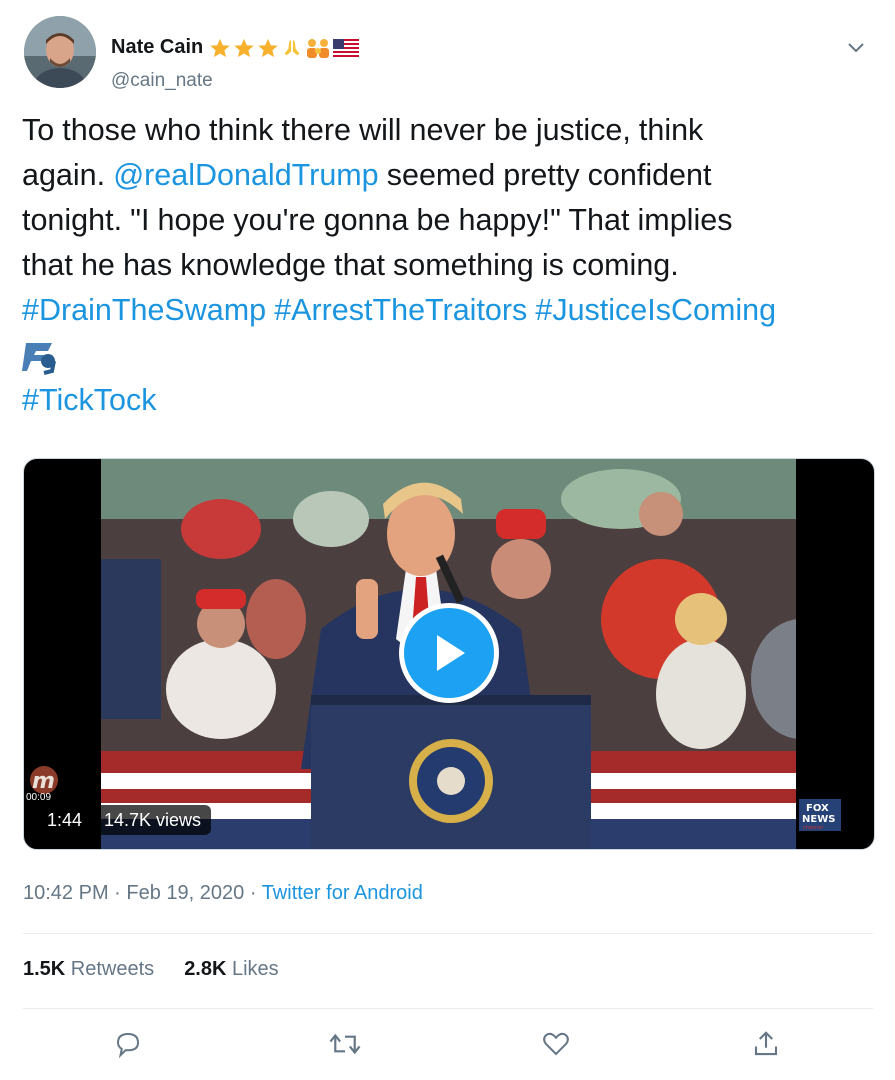 The width and height of the screenshot is (895, 1080). Describe the element at coordinates (185, 893) in the screenshot. I see `tweet-date: Feb 19, 2020` at that location.